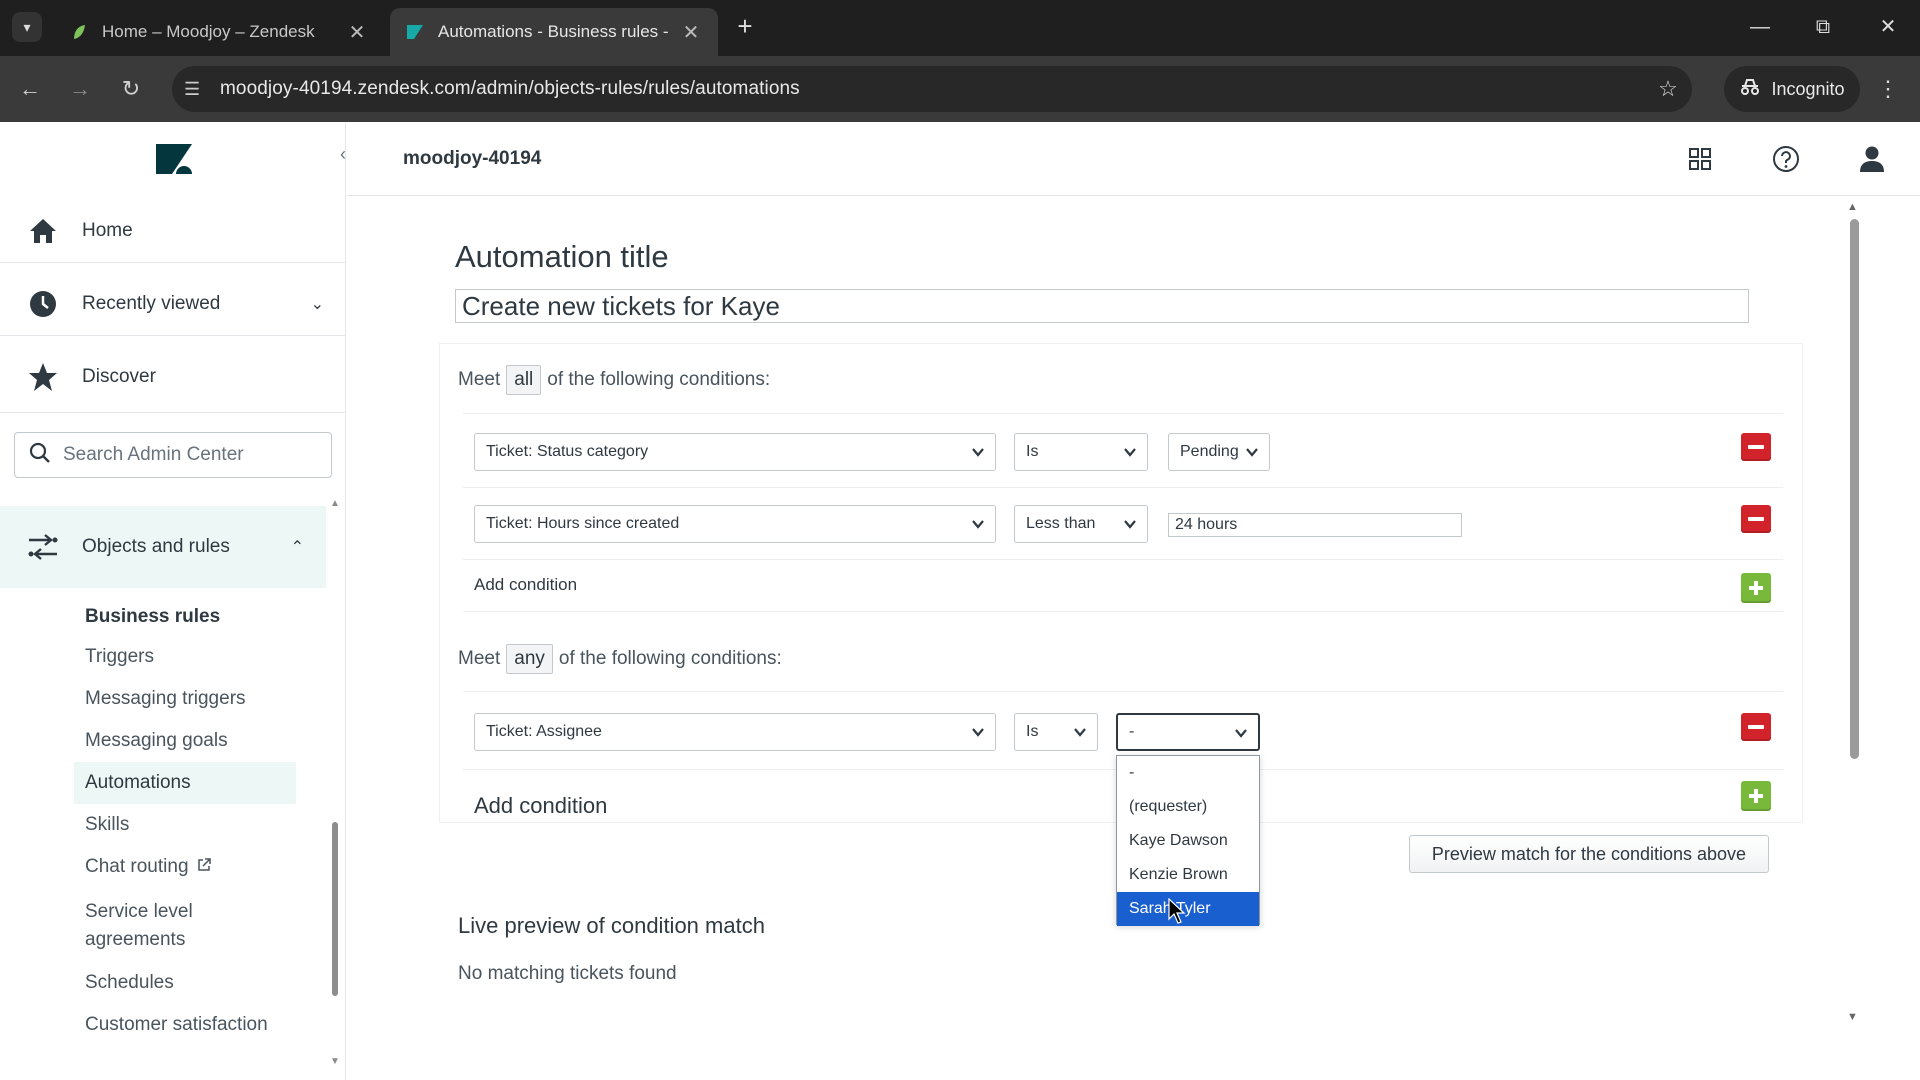  I want to click on user-avatar-icon, so click(1872, 159).